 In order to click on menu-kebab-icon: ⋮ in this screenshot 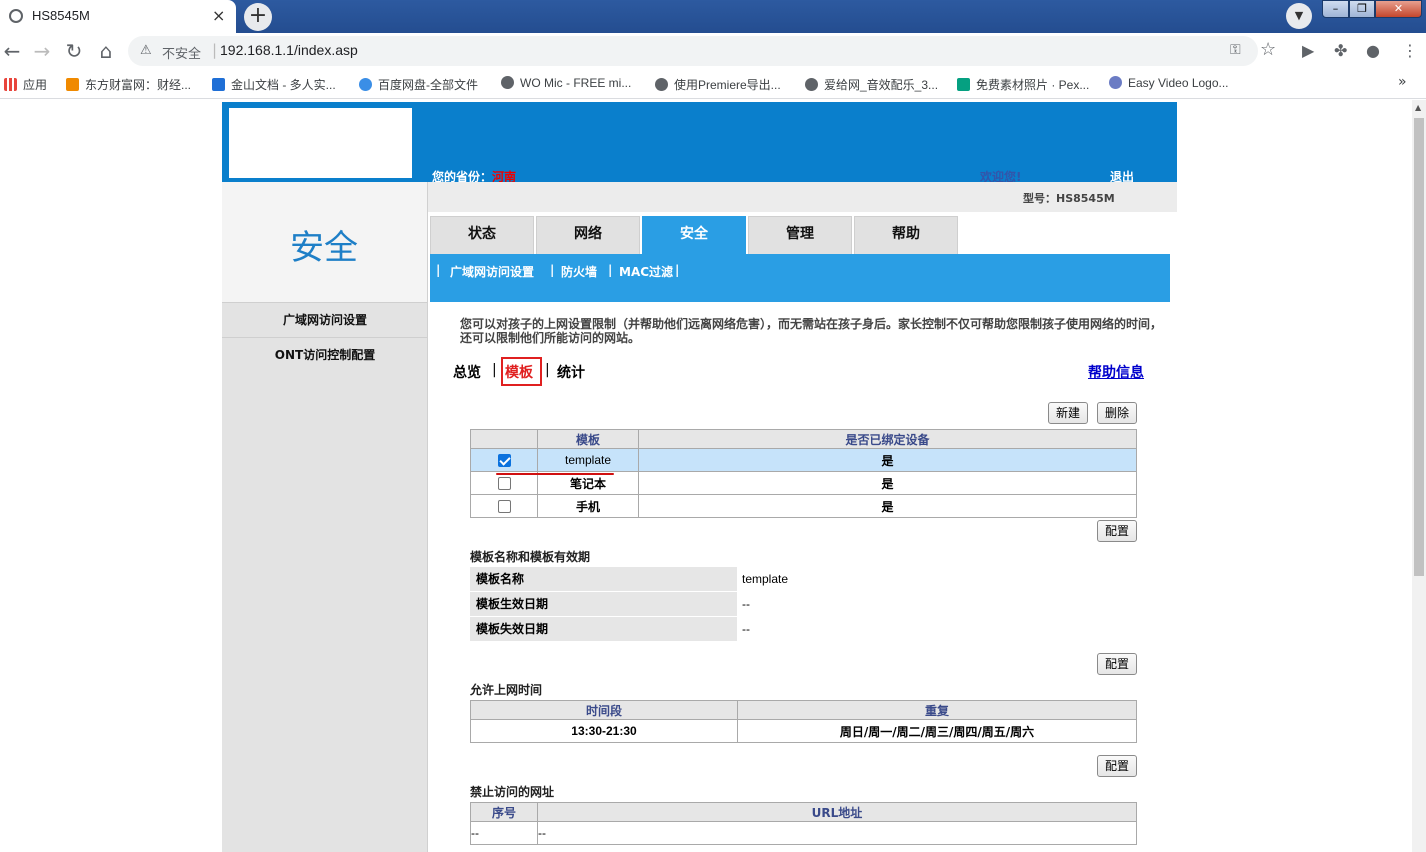, I will do `click(1410, 50)`.